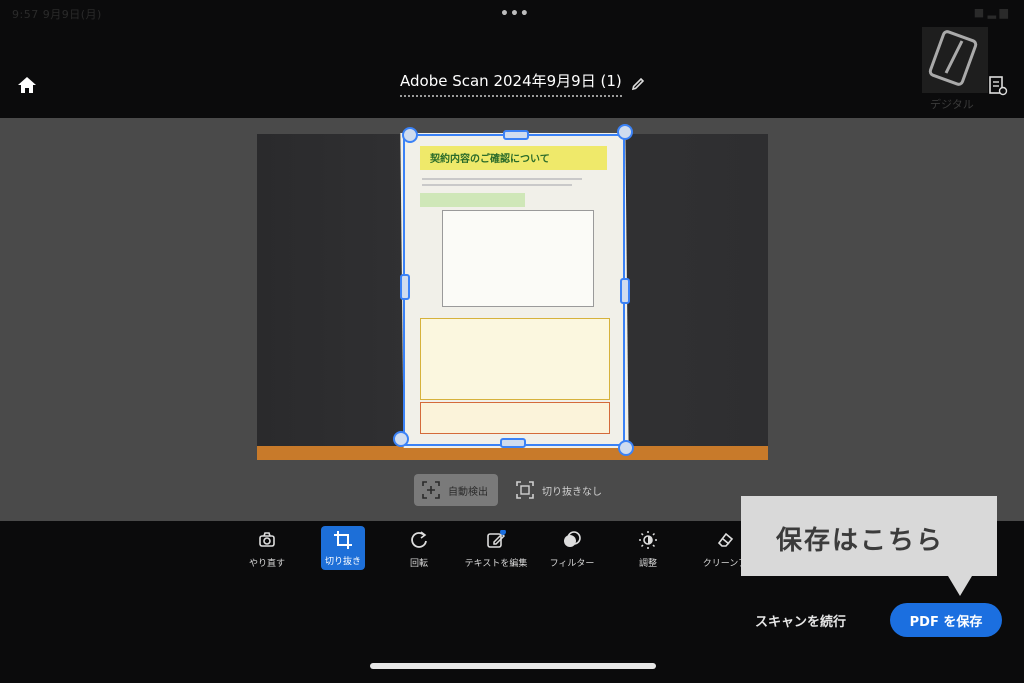 This screenshot has height=683, width=1024. Describe the element at coordinates (405, 287) in the screenshot. I see `crop-handle-left` at that location.